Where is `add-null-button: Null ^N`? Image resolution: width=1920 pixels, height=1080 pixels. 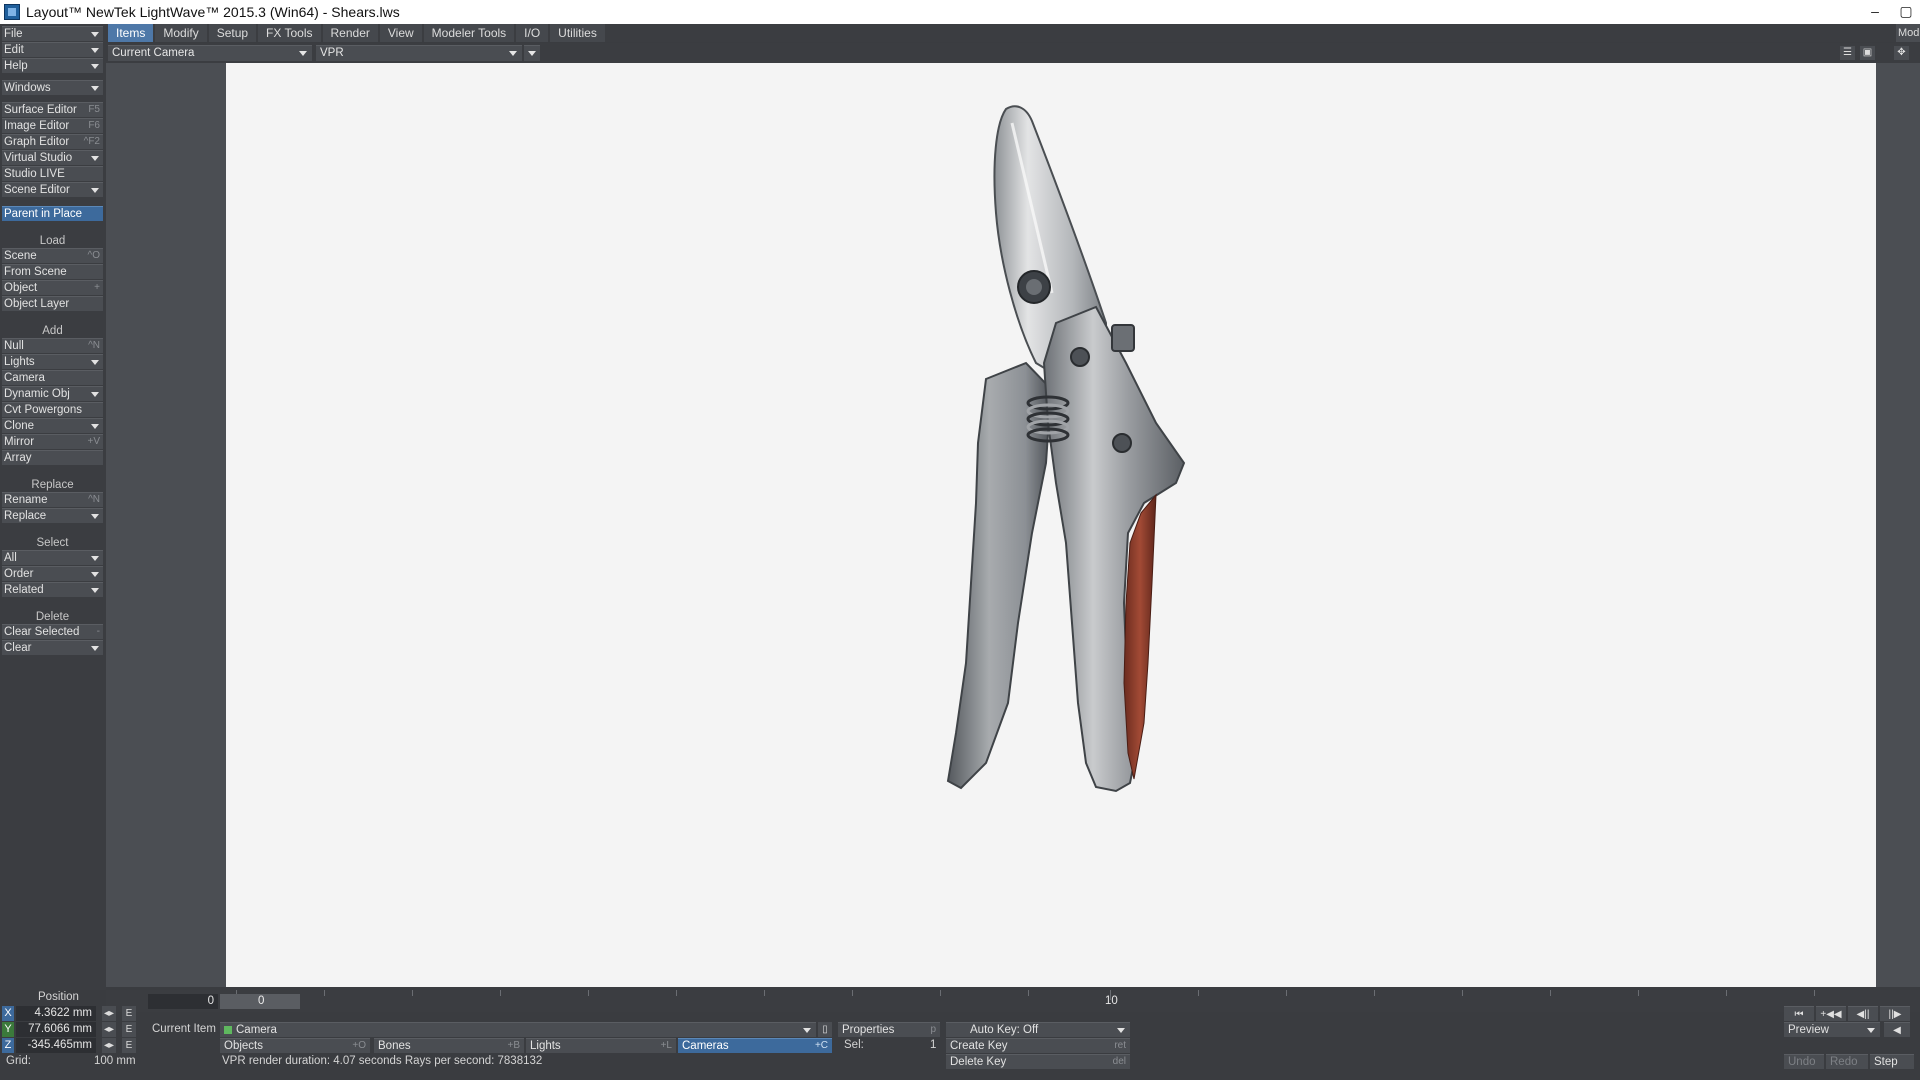
add-null-button: Null ^N is located at coordinates (52, 345).